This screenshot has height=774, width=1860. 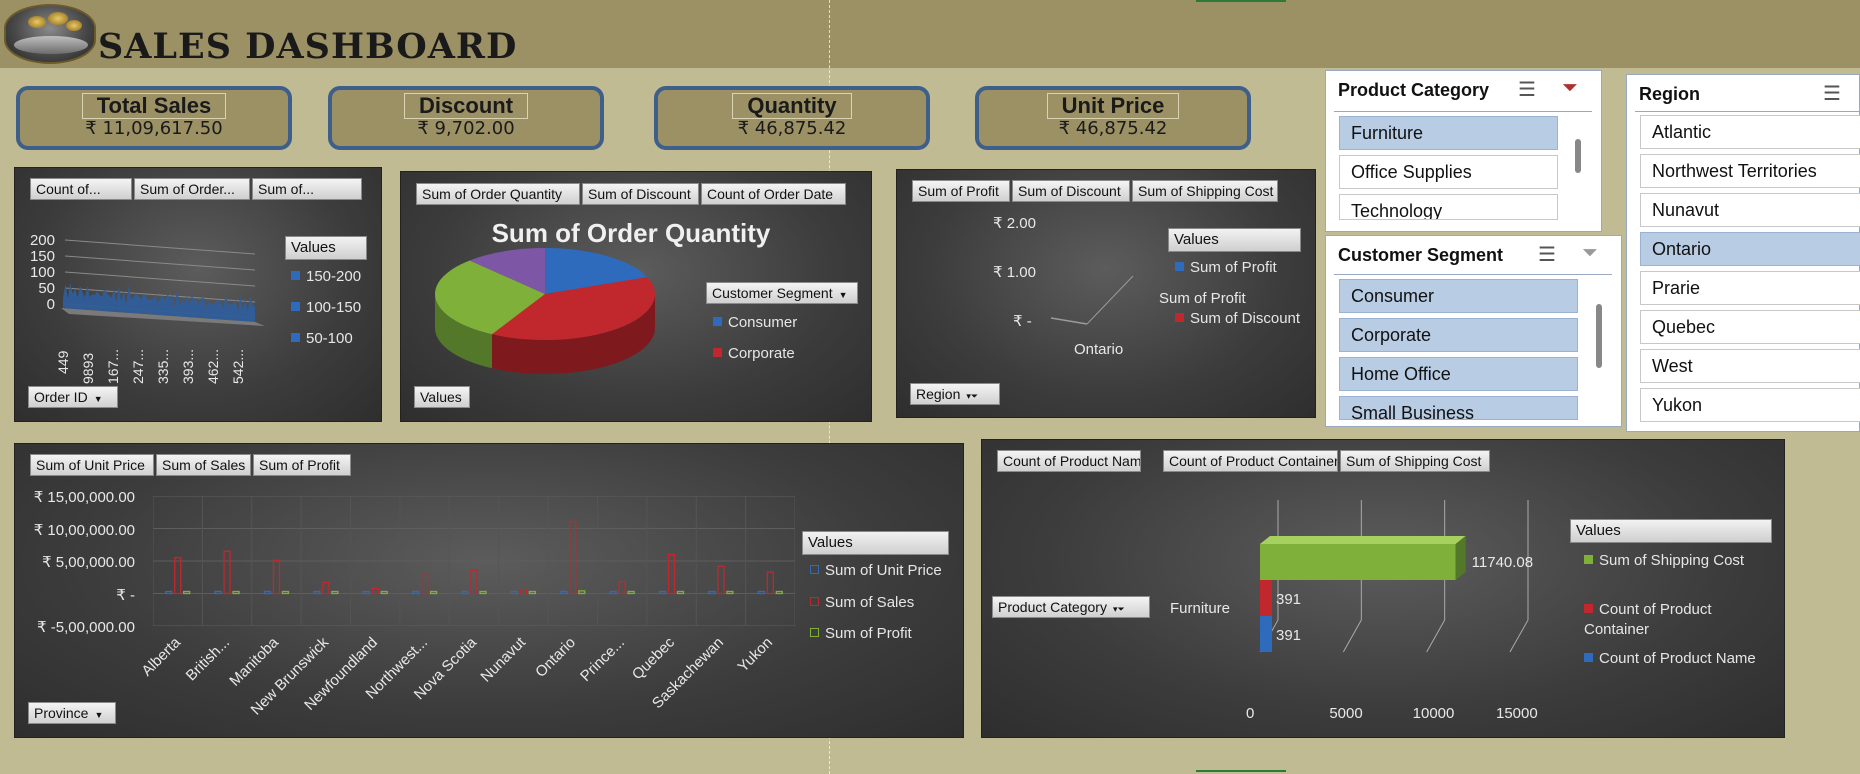 I want to click on slicer-item-furniture: Furniture, so click(x=1448, y=133).